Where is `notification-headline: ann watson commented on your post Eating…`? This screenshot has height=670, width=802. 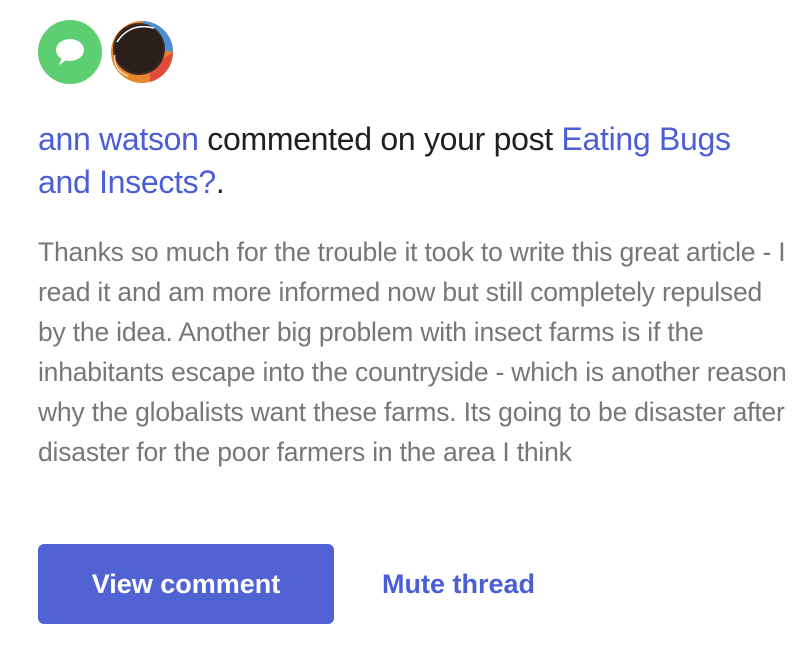
notification-headline: ann watson commented on your post Eating… is located at coordinates (403, 161).